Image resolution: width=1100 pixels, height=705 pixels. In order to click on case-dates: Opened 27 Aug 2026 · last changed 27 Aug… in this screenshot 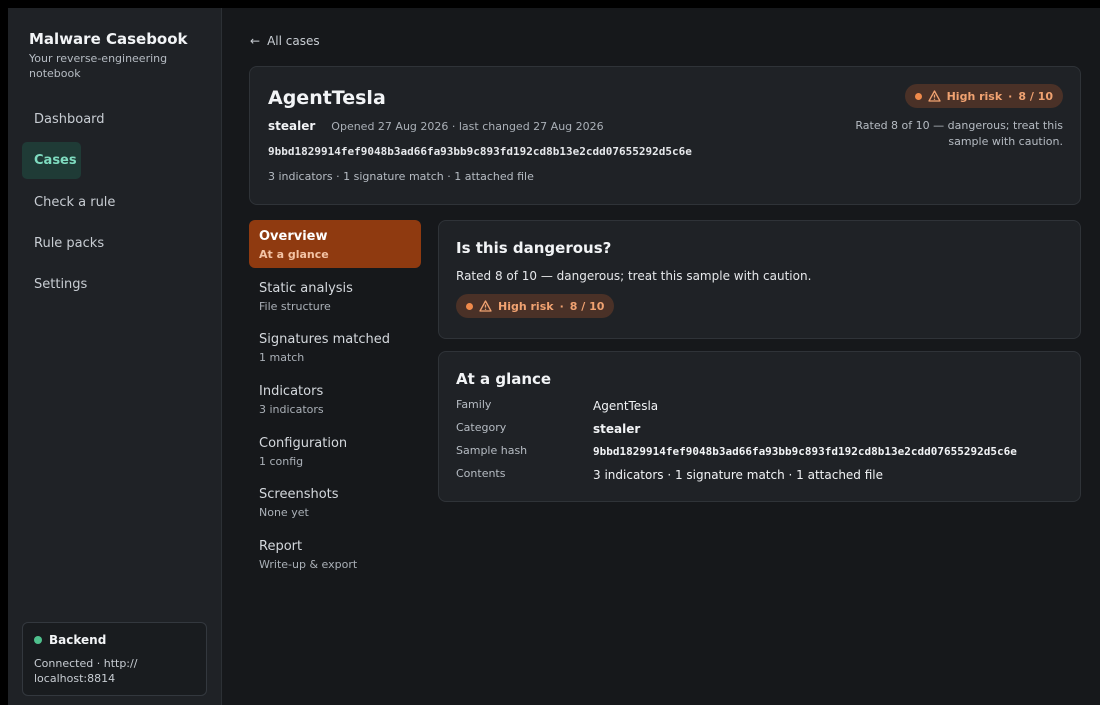, I will do `click(467, 126)`.